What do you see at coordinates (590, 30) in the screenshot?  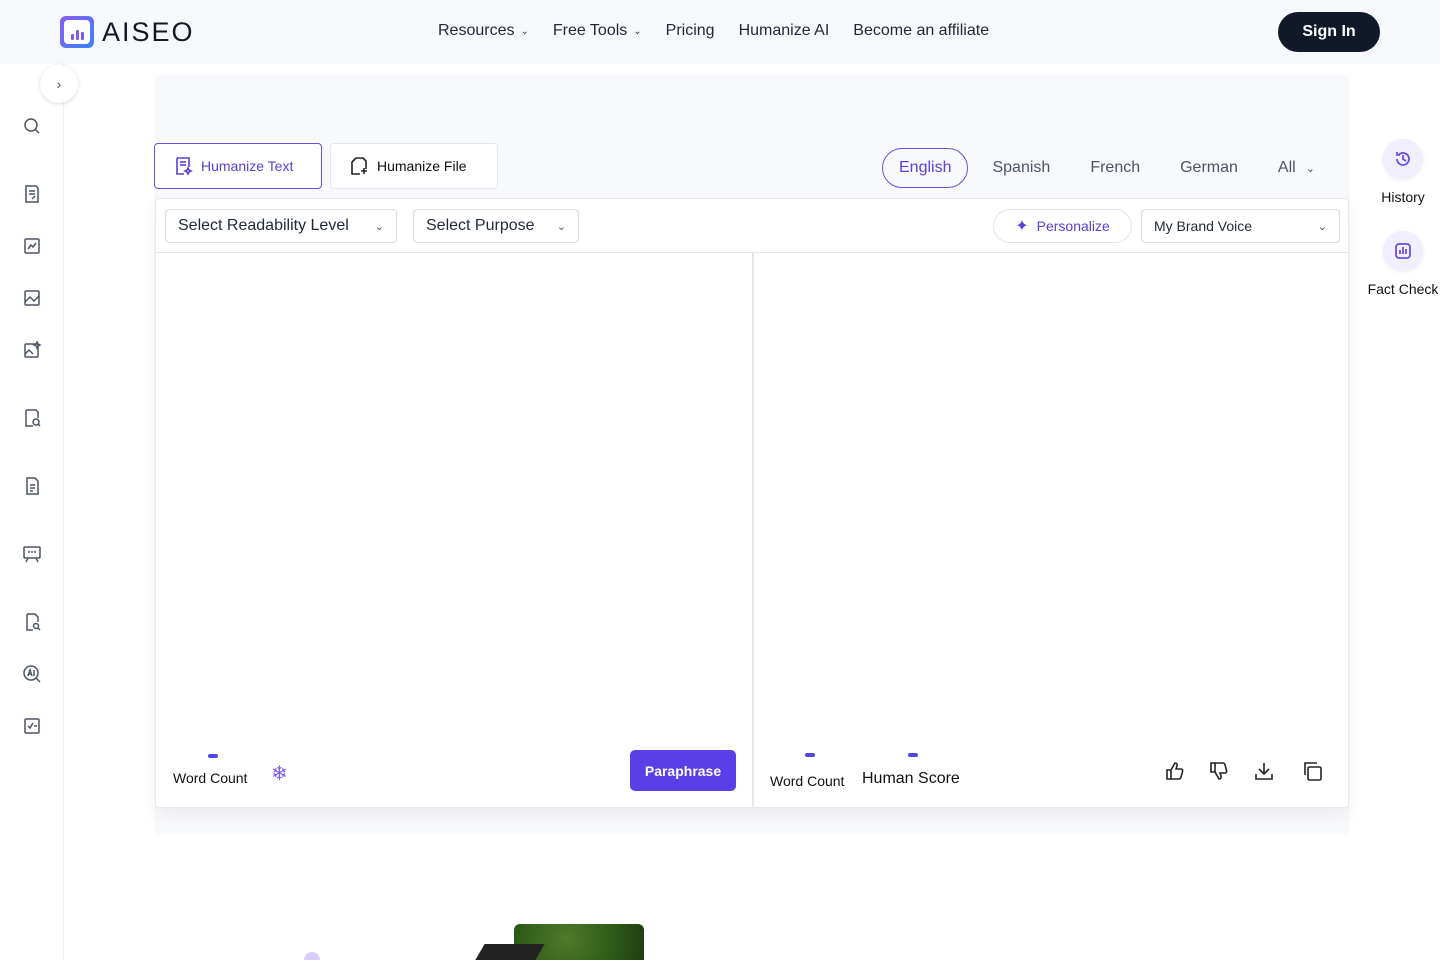 I see `nav-free-tools-label: Free Tools` at bounding box center [590, 30].